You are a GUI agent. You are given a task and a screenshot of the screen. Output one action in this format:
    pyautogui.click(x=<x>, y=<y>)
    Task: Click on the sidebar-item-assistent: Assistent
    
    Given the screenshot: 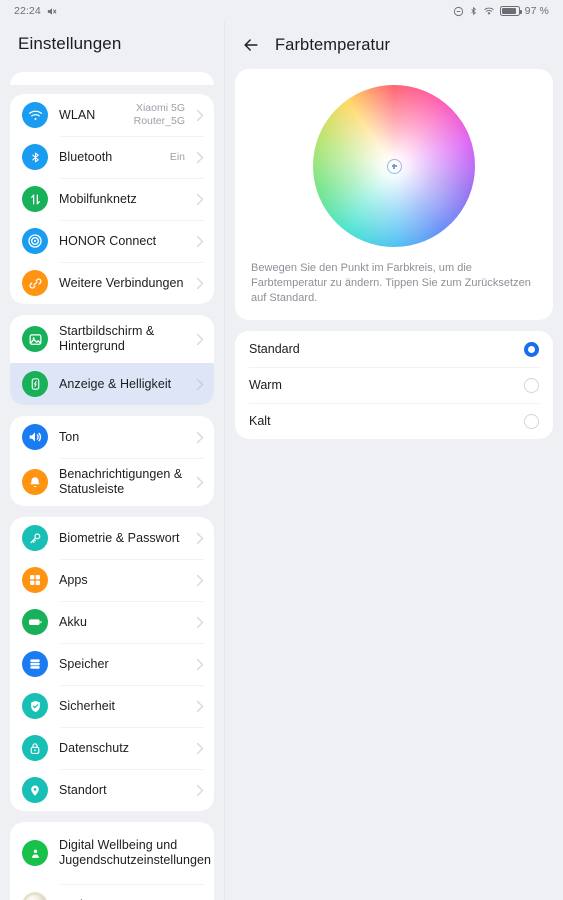 What is the action you would take?
    pyautogui.click(x=112, y=892)
    